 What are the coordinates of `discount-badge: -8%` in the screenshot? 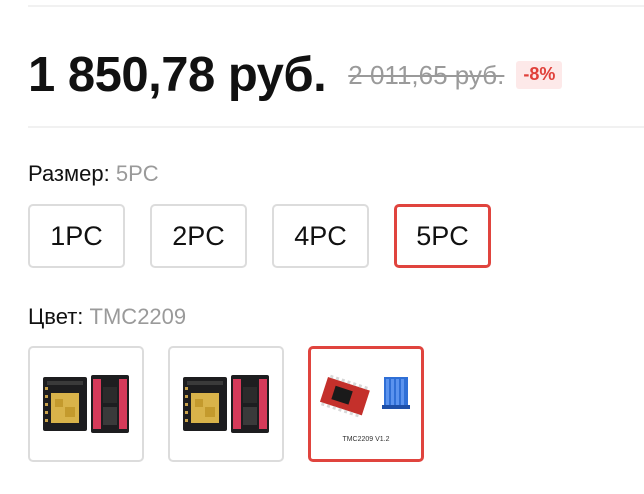 It's located at (539, 75).